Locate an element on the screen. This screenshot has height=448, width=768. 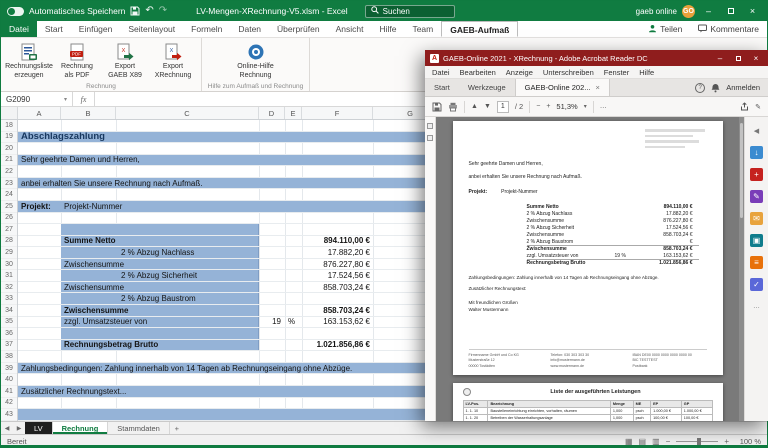
zoom-in-icon: + is located at coordinates (548, 106).